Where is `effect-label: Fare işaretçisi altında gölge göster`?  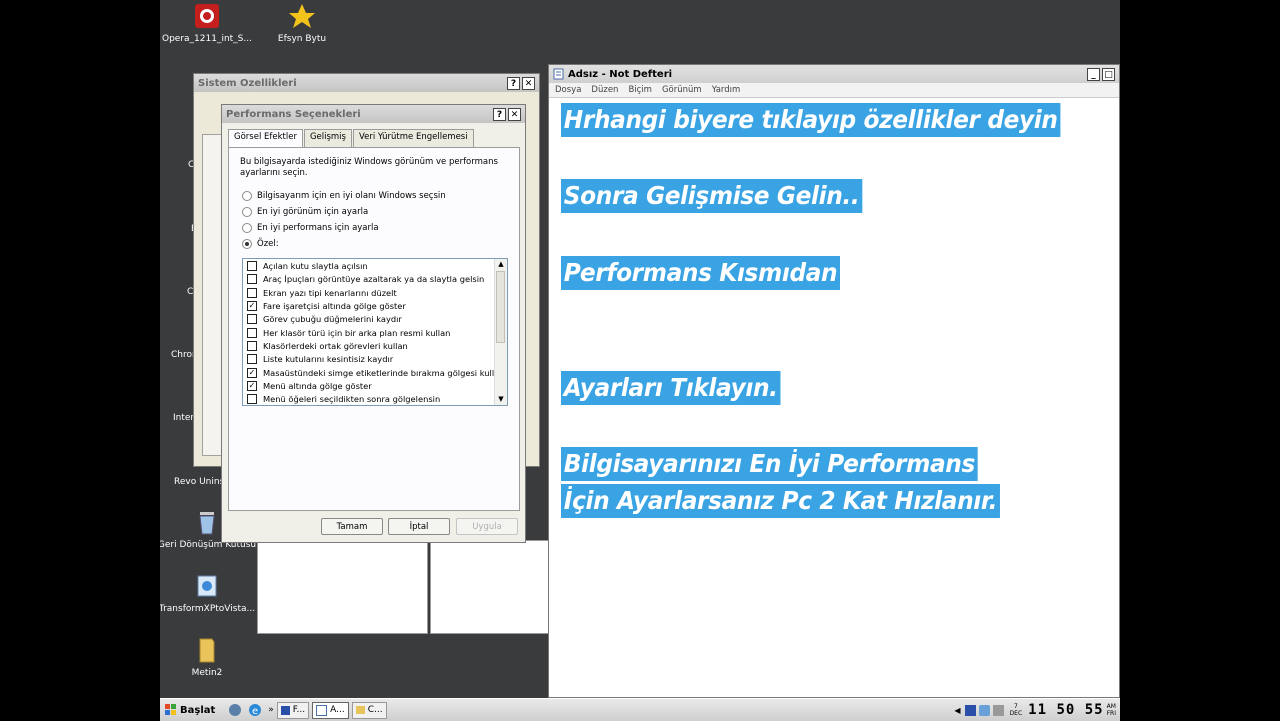 effect-label: Fare işaretçisi altında gölge göster is located at coordinates (334, 305).